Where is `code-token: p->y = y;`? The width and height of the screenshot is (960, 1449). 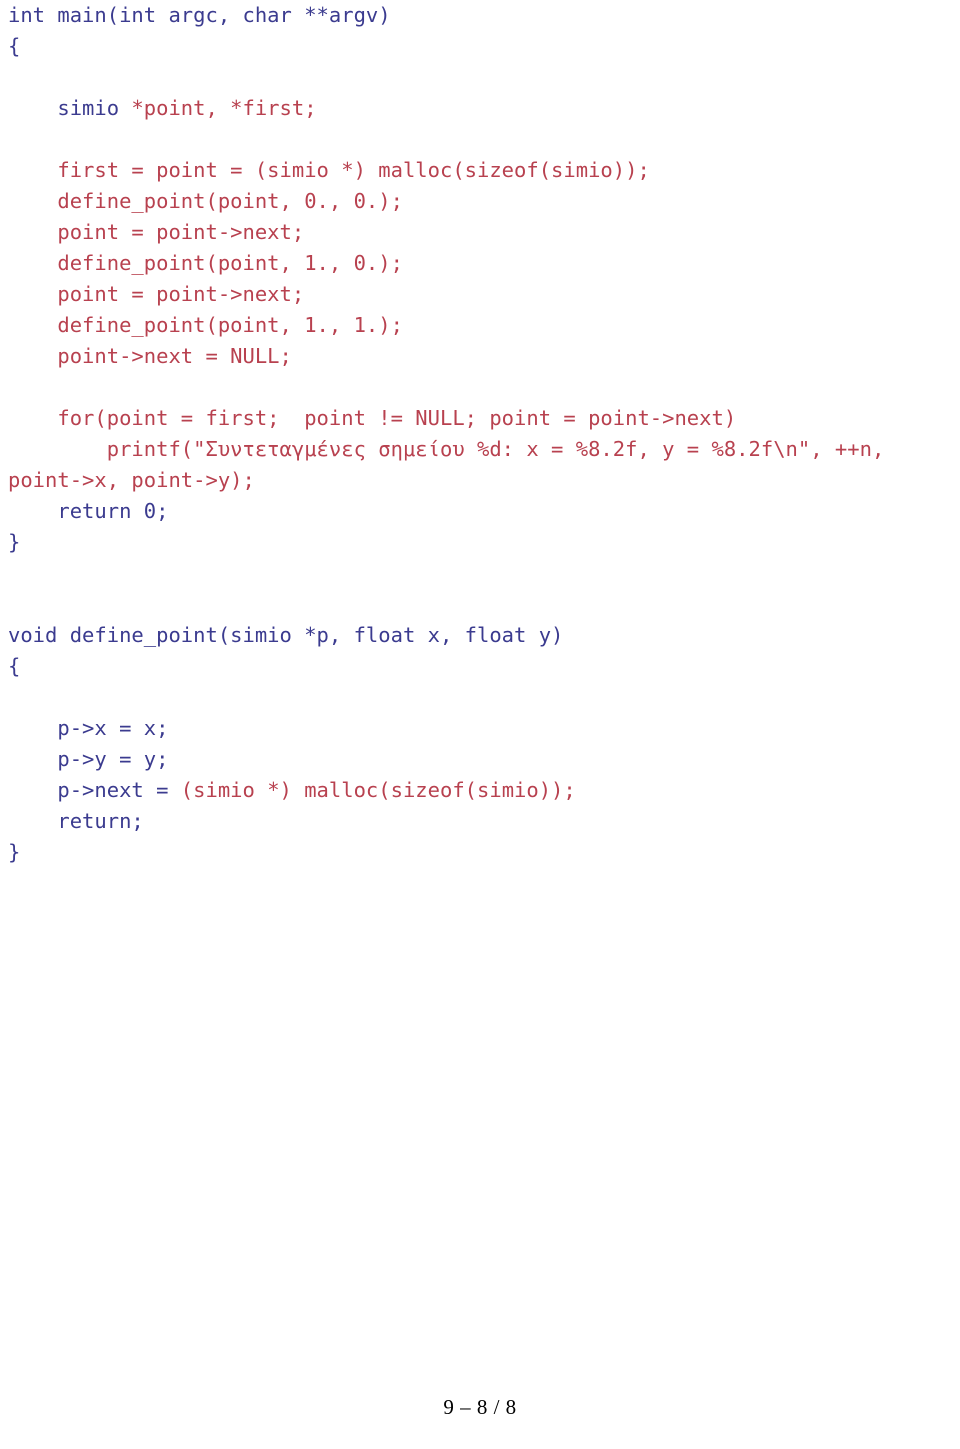 code-token: p->y = y; is located at coordinates (88, 759).